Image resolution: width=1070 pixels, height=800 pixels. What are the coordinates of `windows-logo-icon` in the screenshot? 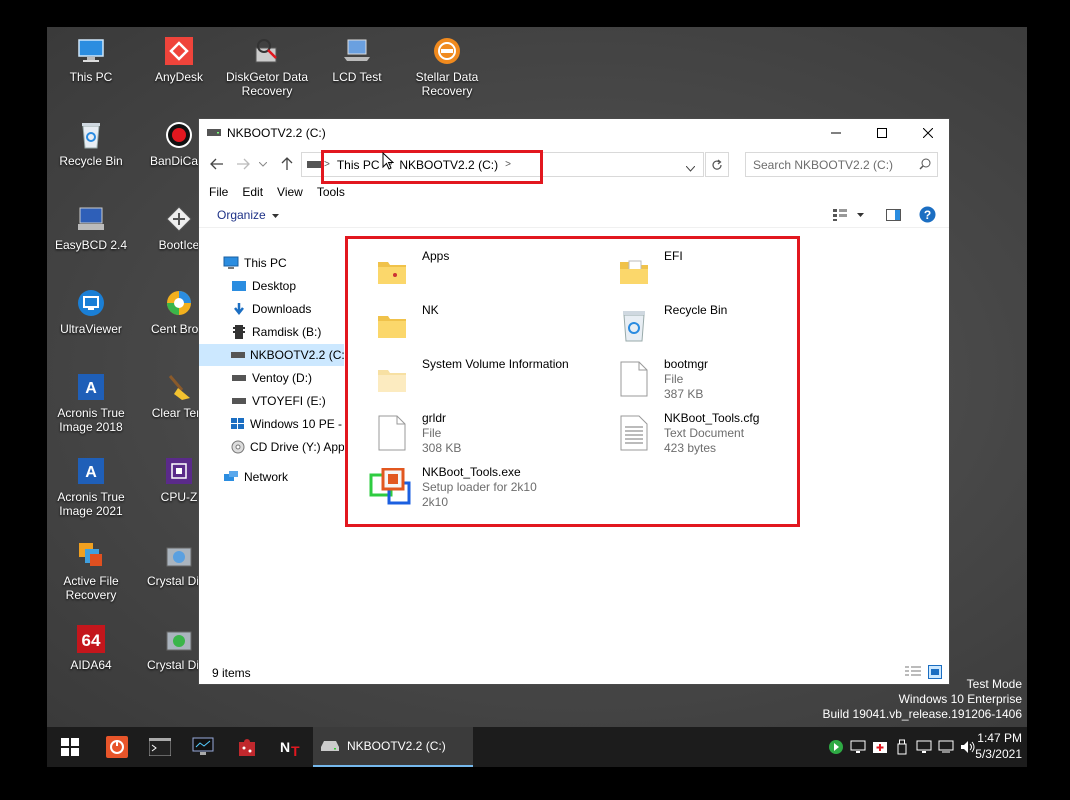 It's located at (70, 747).